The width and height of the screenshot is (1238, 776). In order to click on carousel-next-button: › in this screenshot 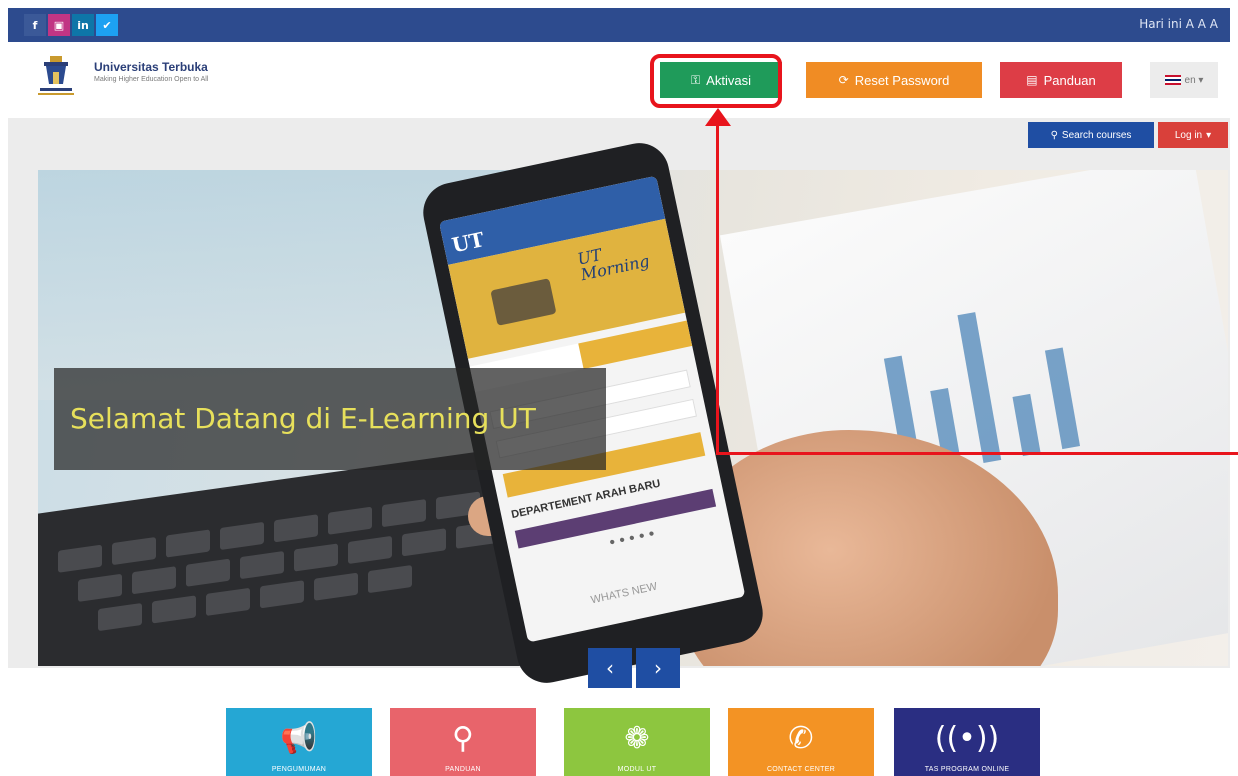, I will do `click(658, 668)`.